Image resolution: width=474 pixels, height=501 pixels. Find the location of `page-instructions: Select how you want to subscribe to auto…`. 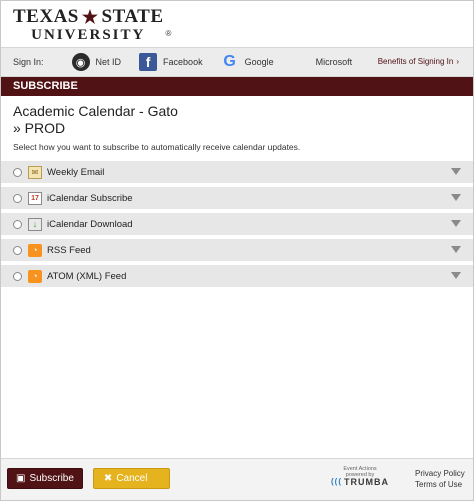

page-instructions: Select how you want to subscribe to auto… is located at coordinates (157, 147).